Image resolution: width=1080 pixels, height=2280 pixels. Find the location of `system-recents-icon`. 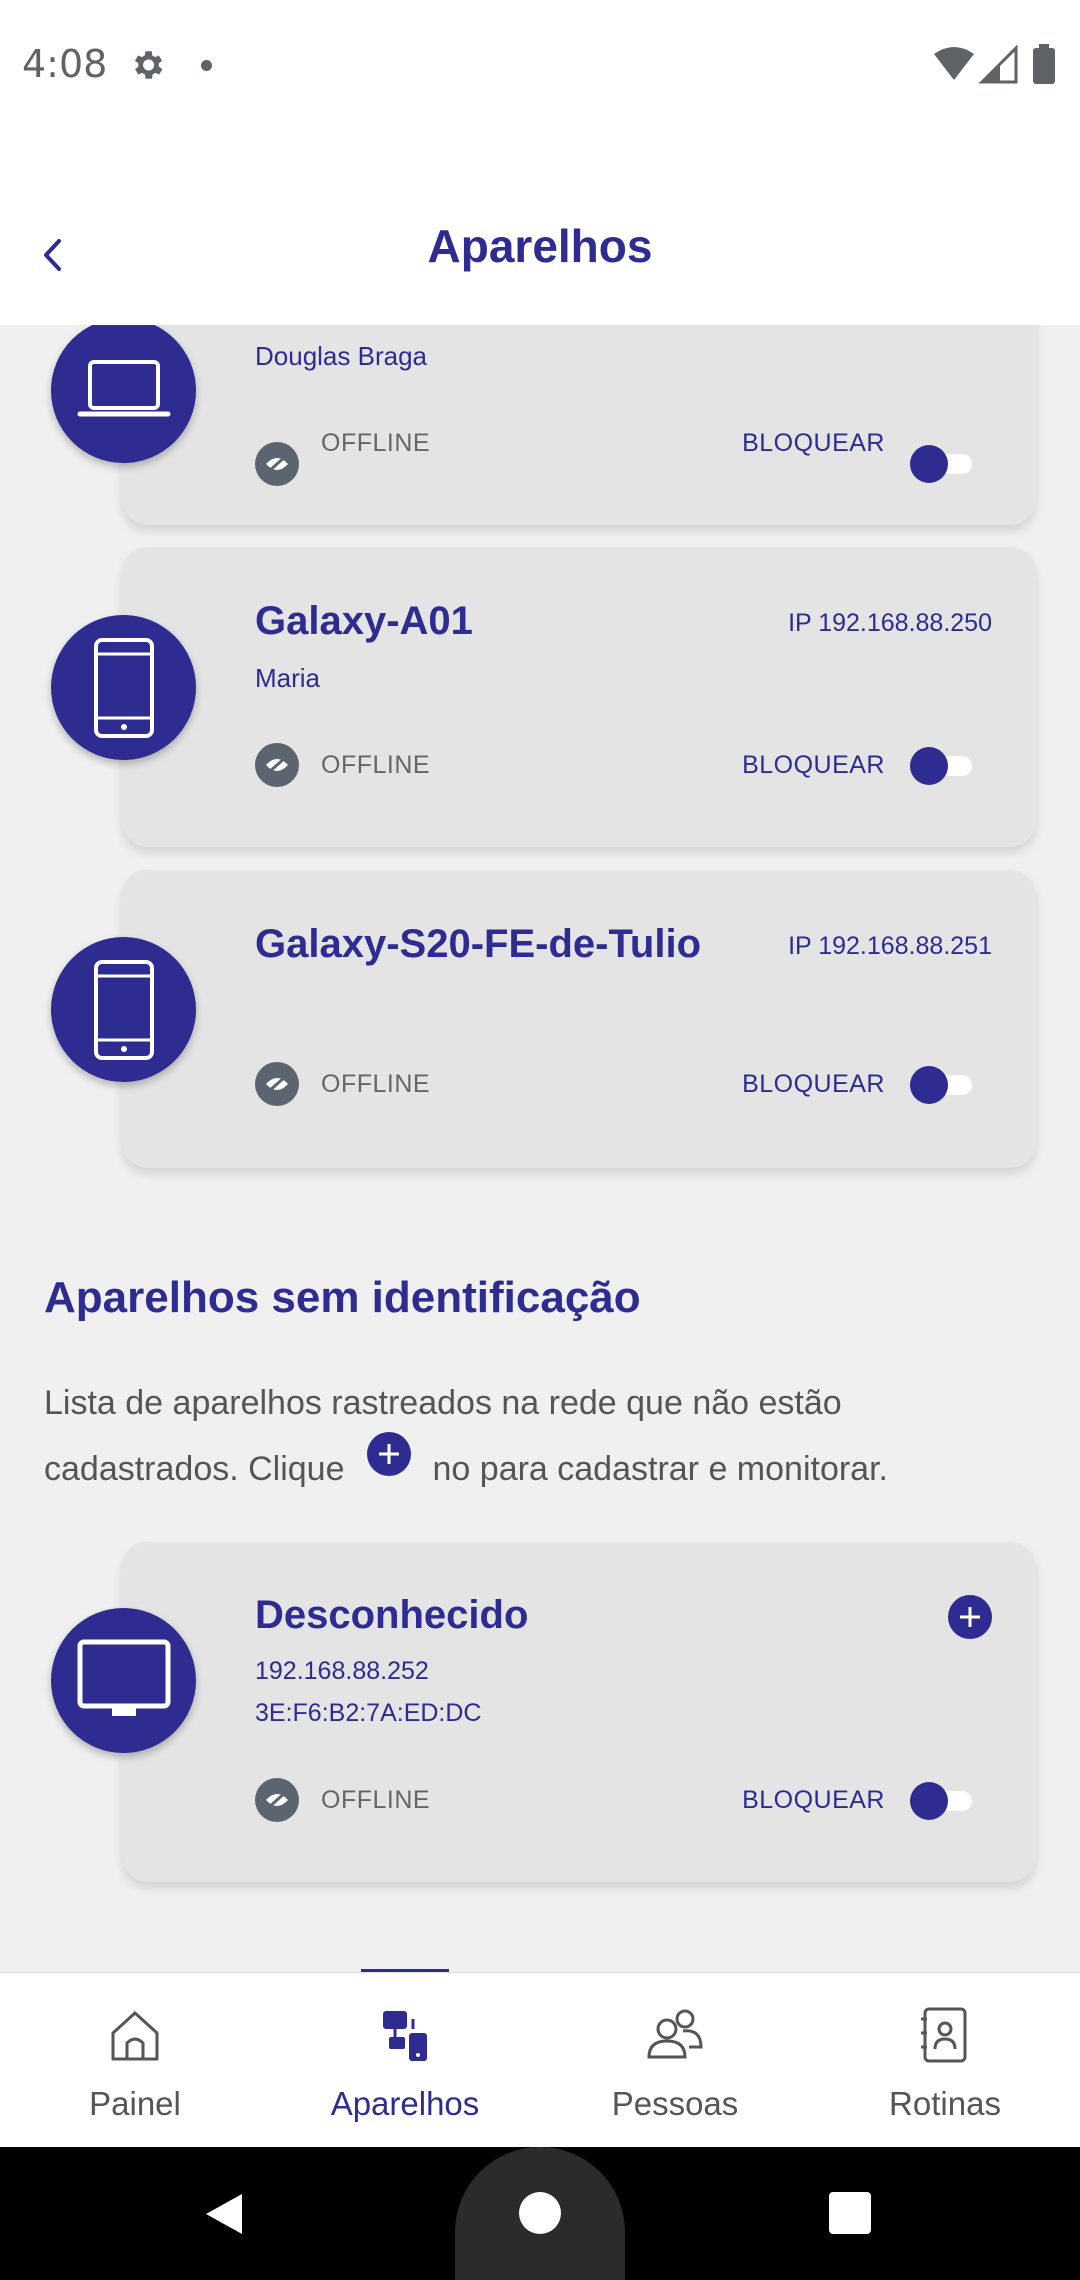

system-recents-icon is located at coordinates (850, 2213).